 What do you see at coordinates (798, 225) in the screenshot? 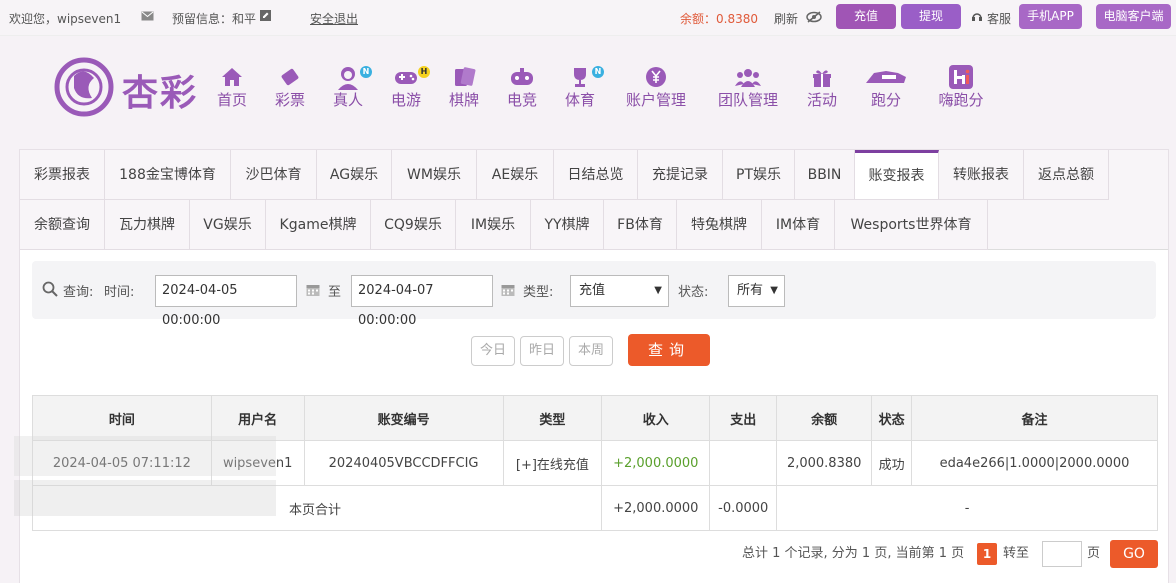
I see `tab-im-sports: IM体育` at bounding box center [798, 225].